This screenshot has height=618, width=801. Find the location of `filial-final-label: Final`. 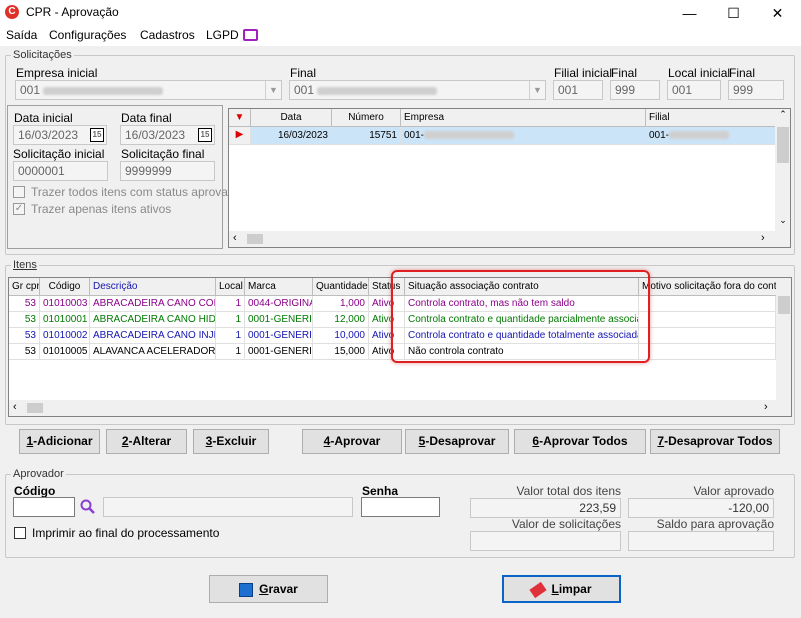

filial-final-label: Final is located at coordinates (624, 73).